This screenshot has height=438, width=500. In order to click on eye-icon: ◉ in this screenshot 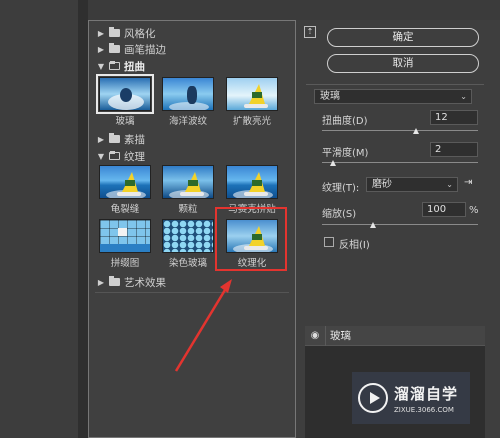, I will do `click(315, 335)`.